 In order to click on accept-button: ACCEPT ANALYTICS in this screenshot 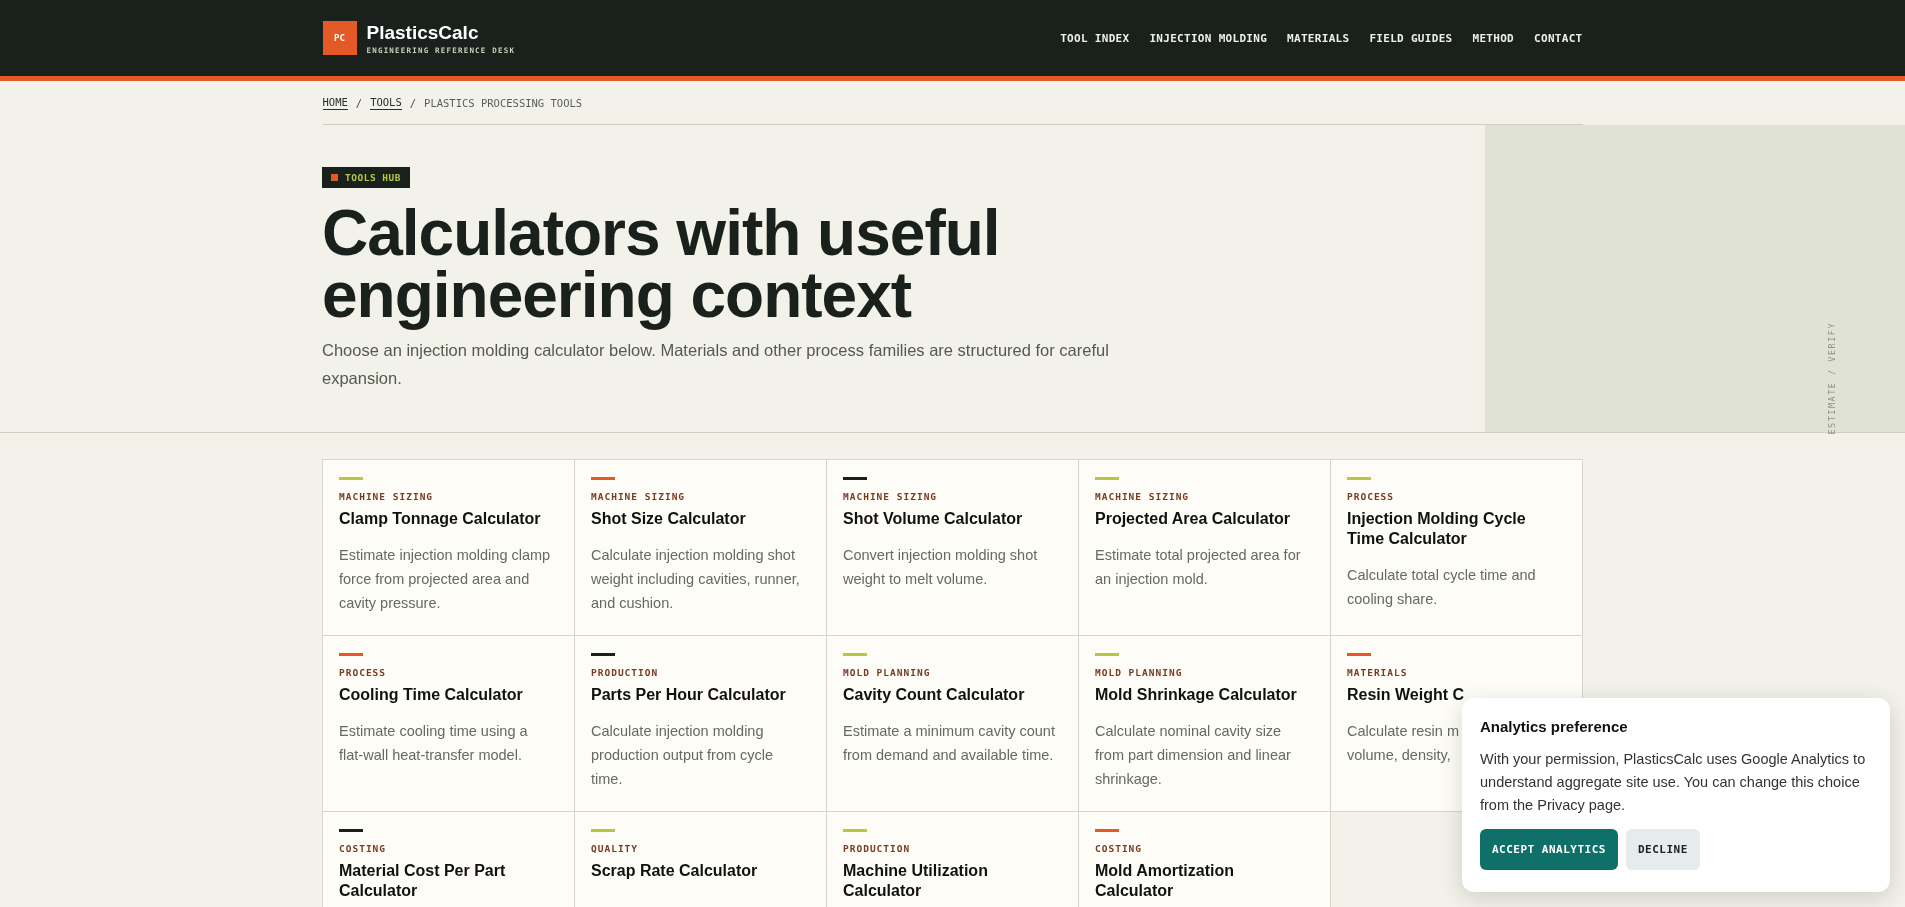, I will do `click(1549, 849)`.